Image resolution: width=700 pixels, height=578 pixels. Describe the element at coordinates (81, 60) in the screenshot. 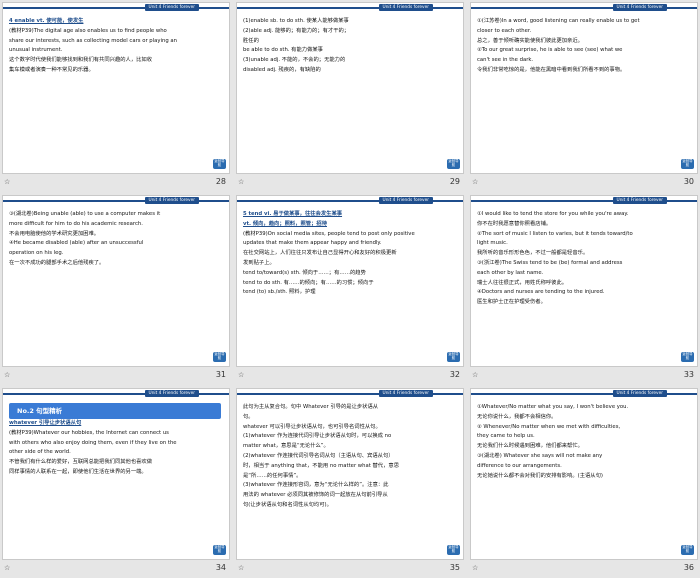

I see `slide-text-line: 这个数字时代使我们能够找到和我们有共同兴趣的人，比如收` at that location.